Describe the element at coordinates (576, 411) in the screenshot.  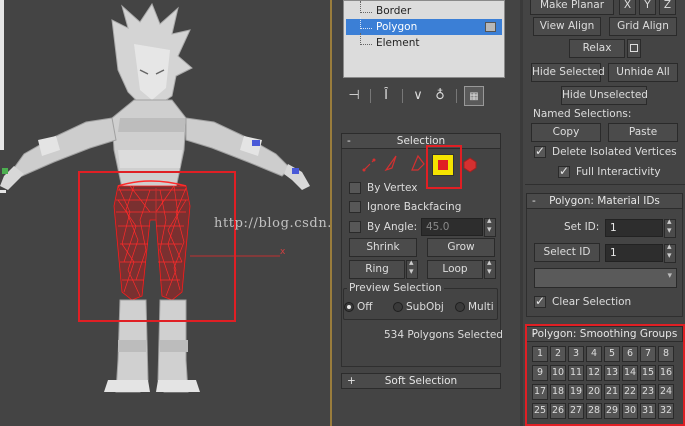
I see `smoothing-group-button: 27` at that location.